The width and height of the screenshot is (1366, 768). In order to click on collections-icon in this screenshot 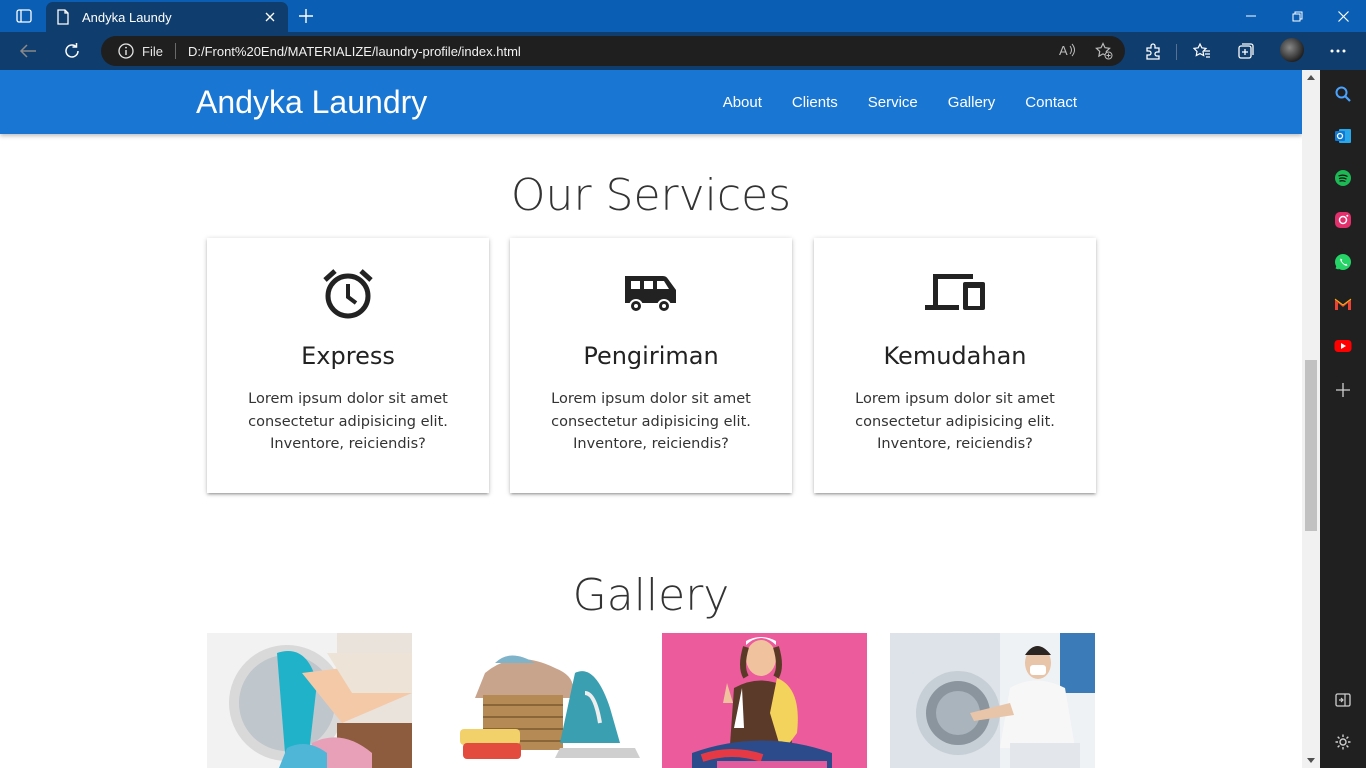, I will do `click(1246, 51)`.